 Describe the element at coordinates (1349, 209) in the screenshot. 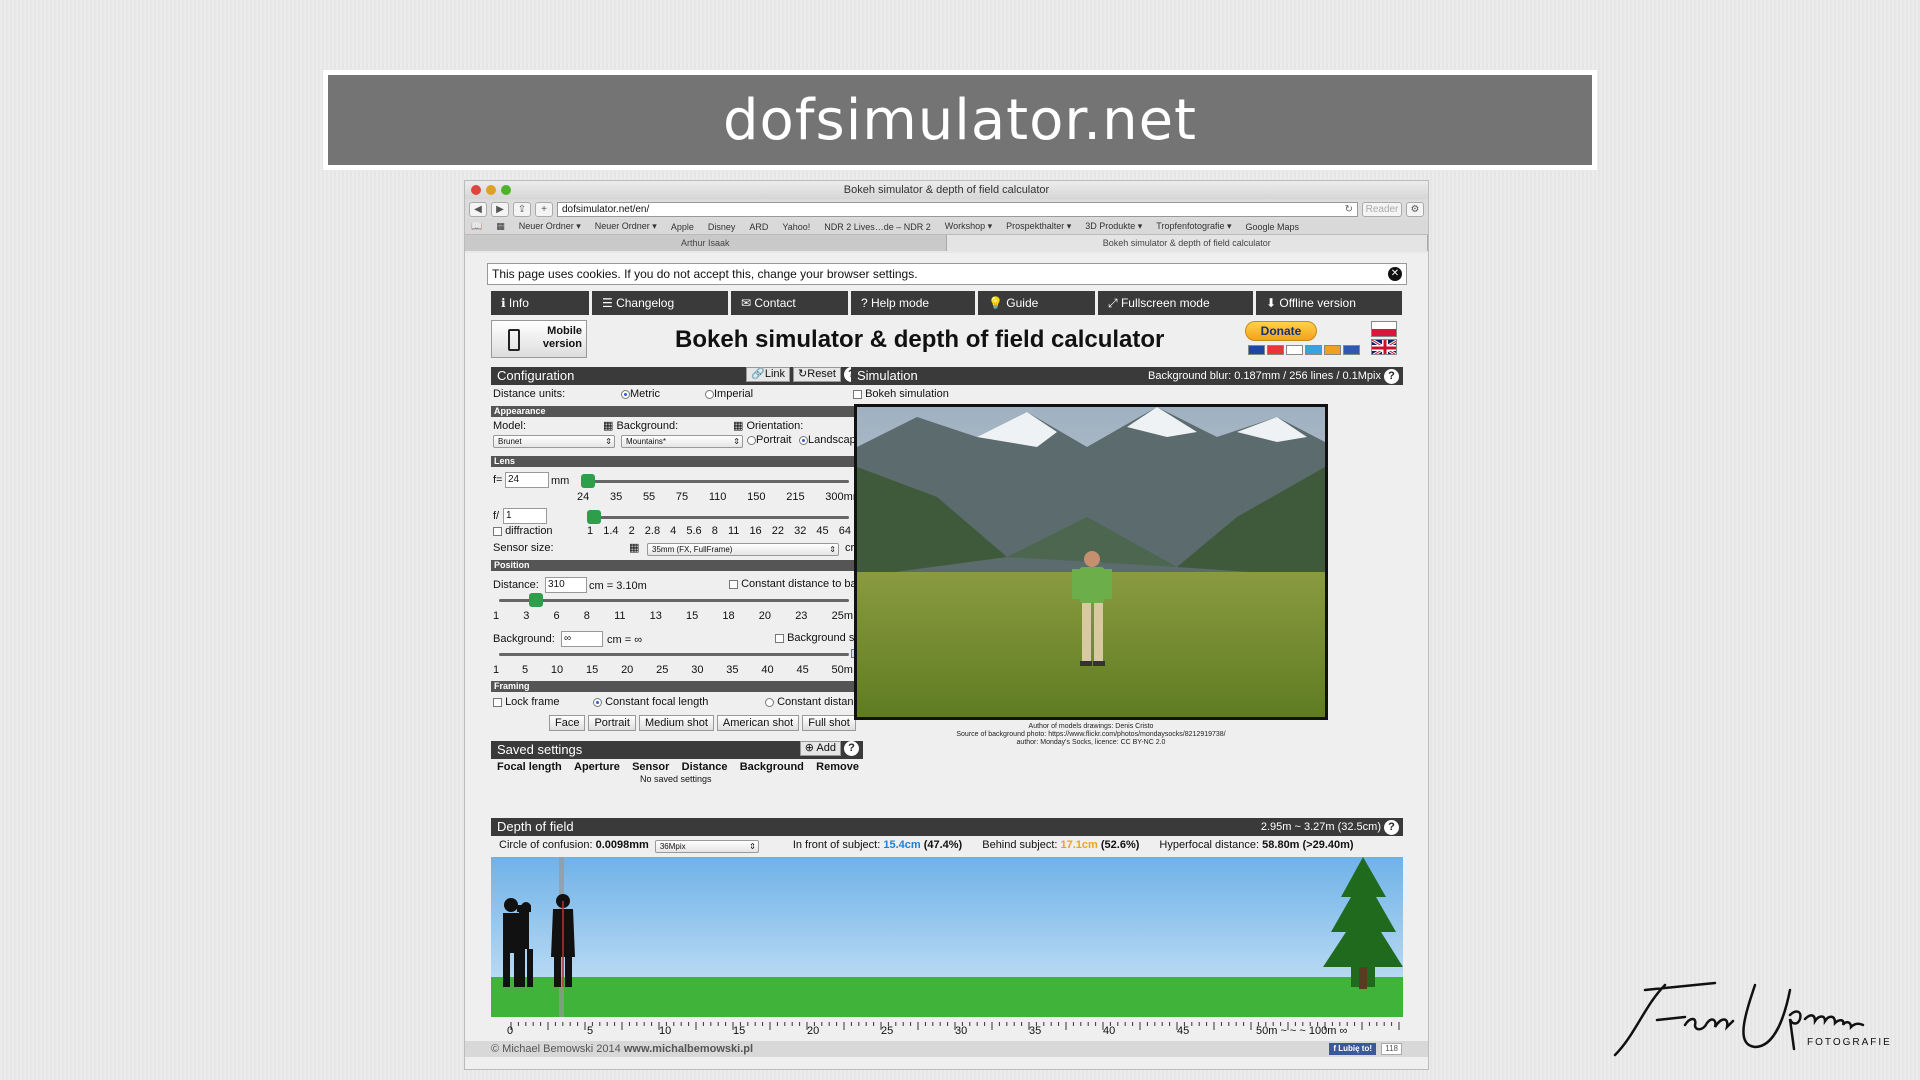

I see `reload-icon: ↻` at that location.